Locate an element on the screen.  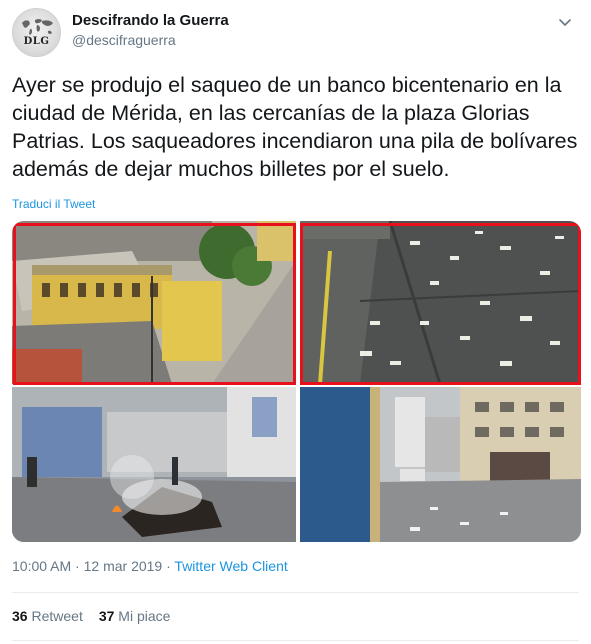
banknotes-ground-photo is located at coordinates (440, 302).